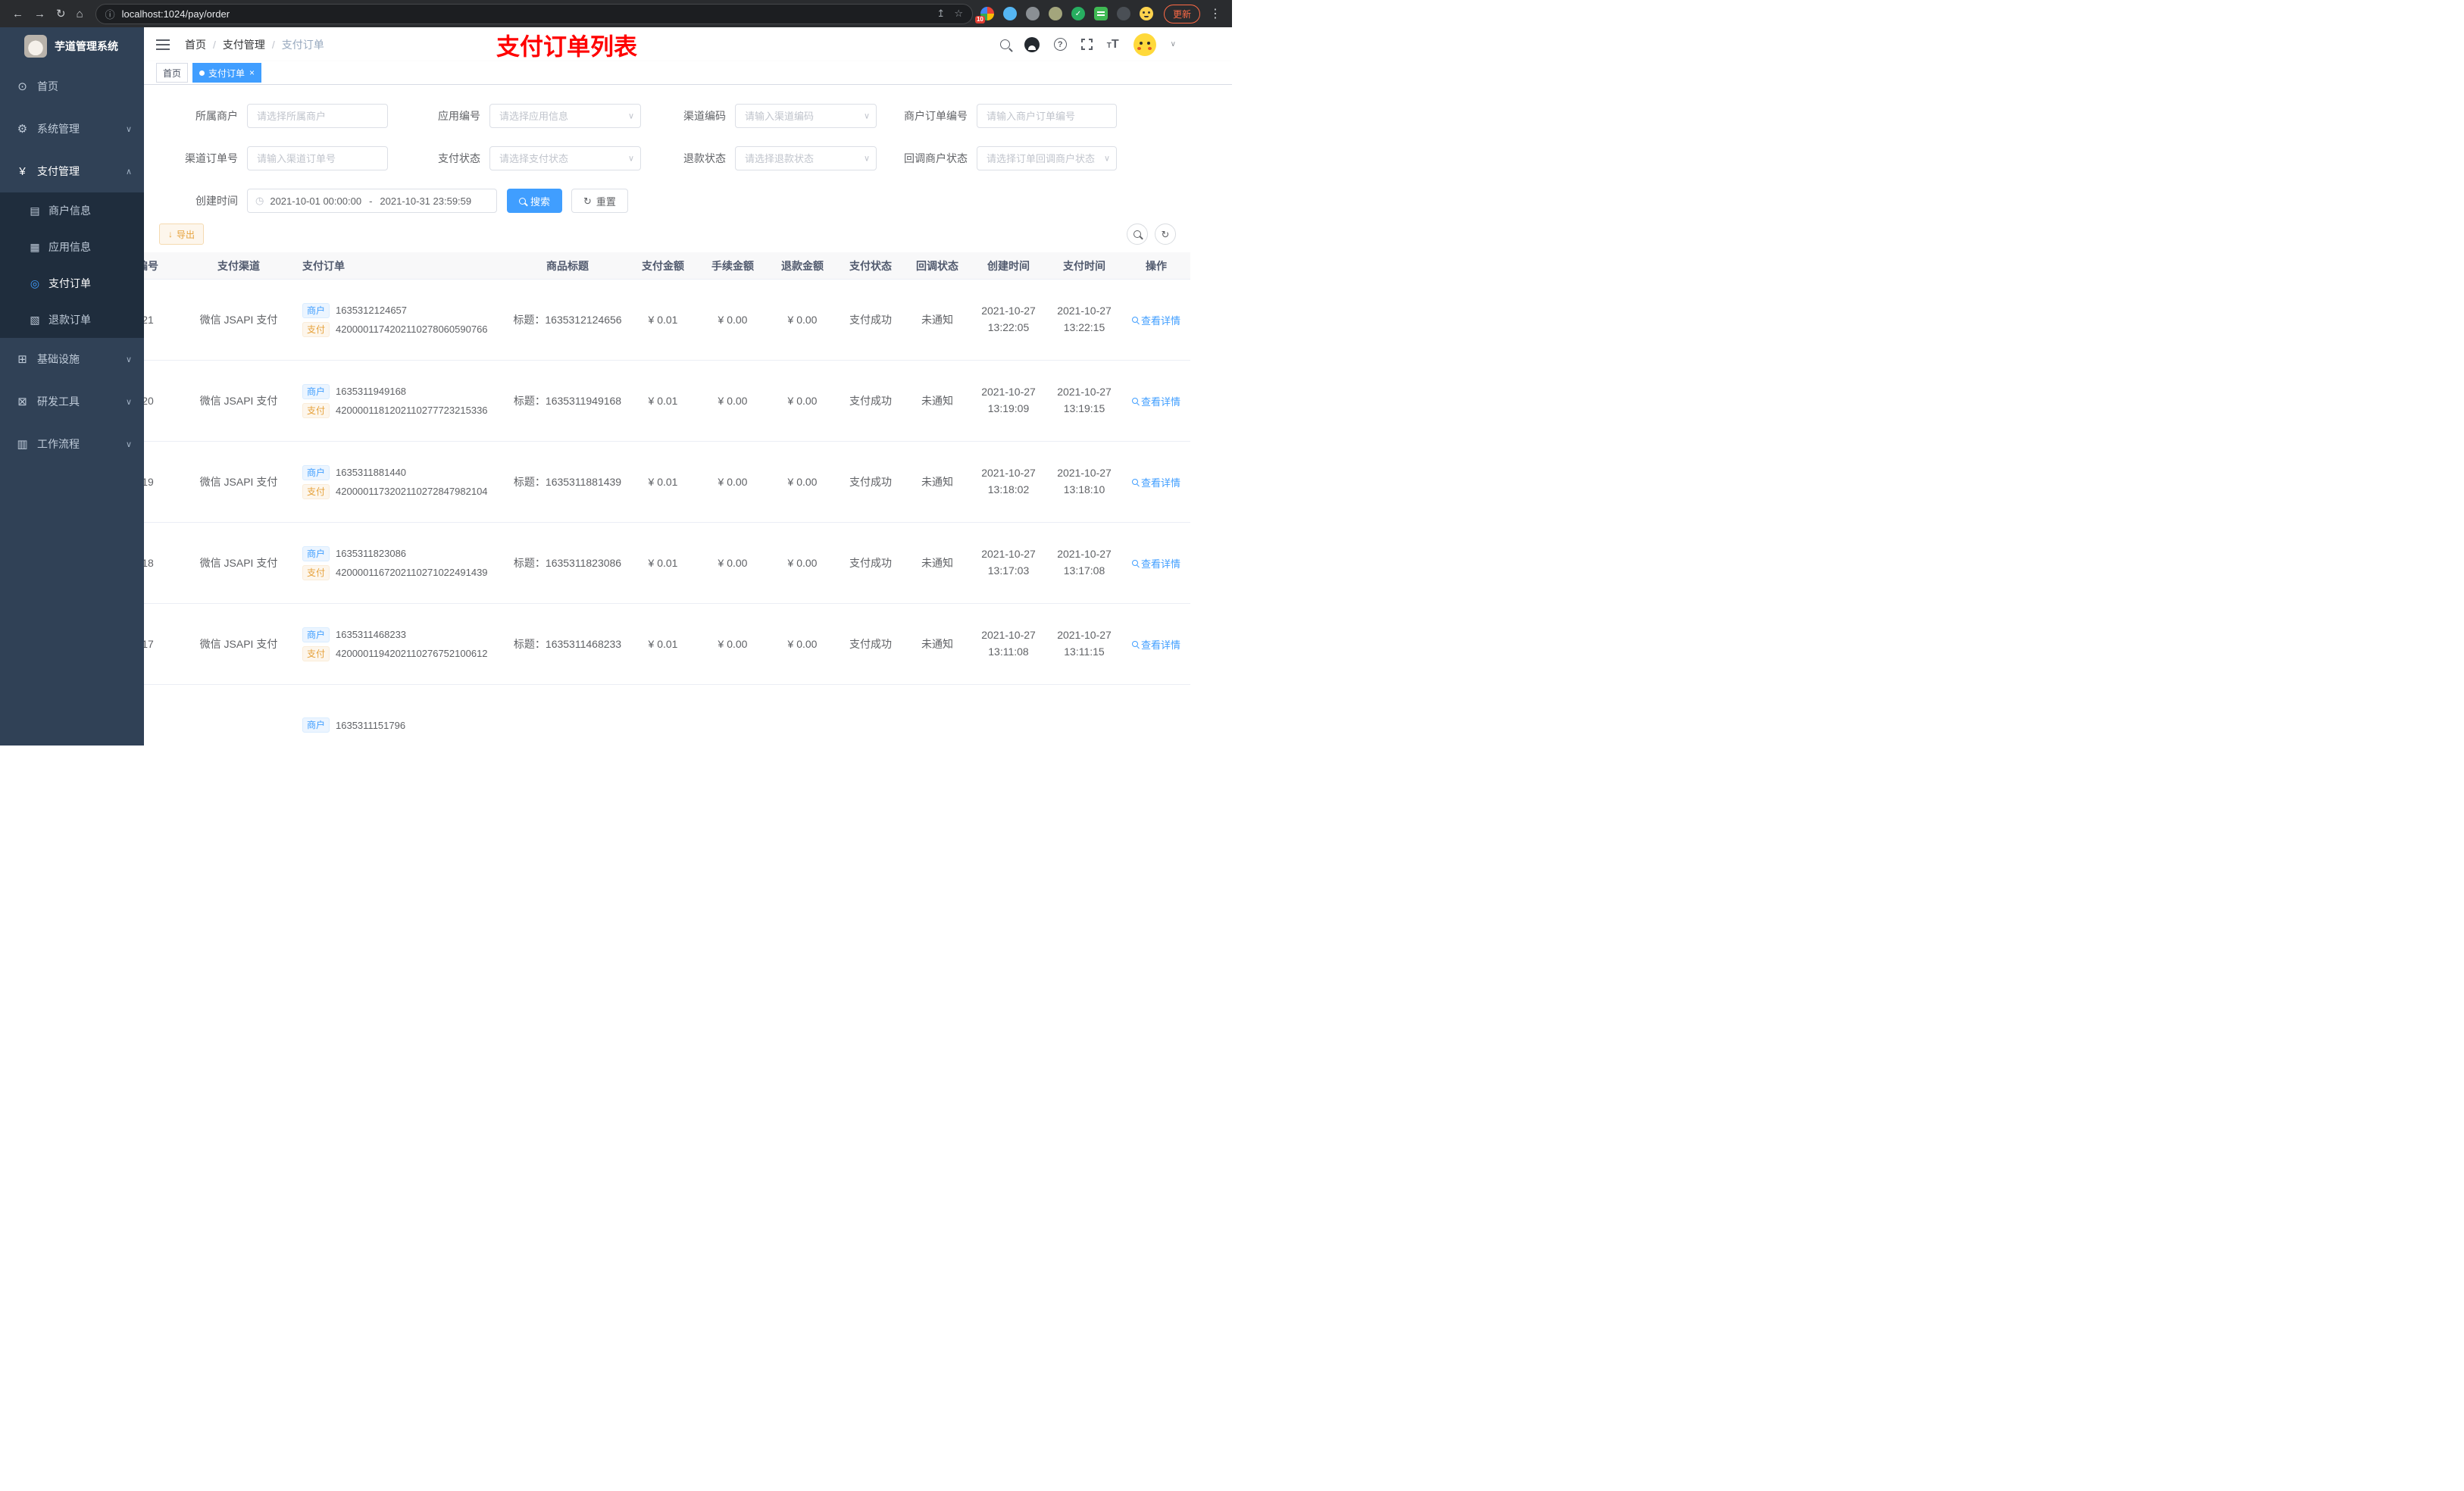  I want to click on column-header-notify: 回调状态, so click(937, 265).